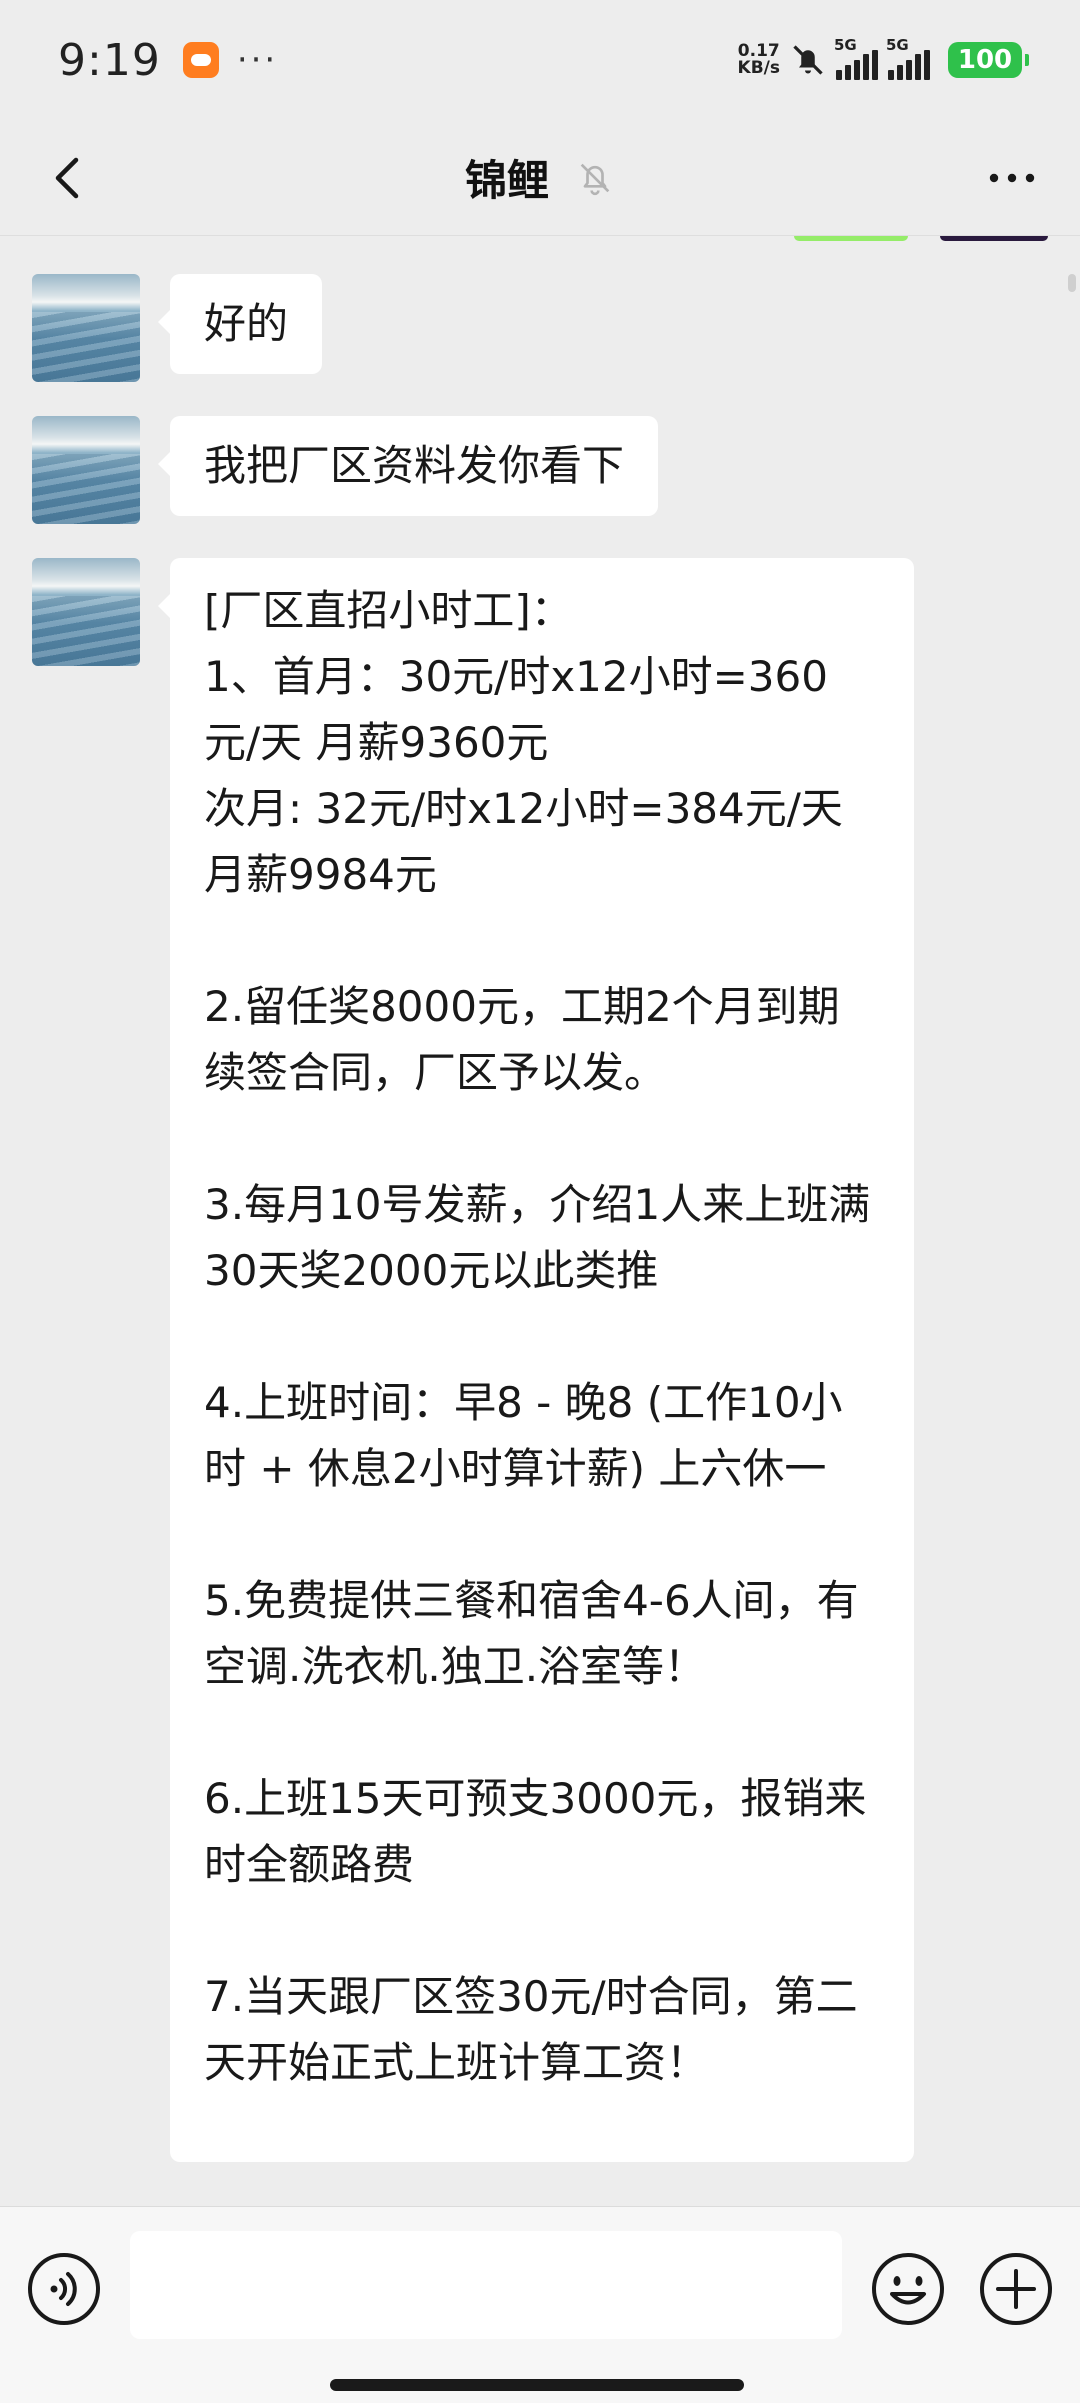 This screenshot has width=1080, height=2403. I want to click on header-title-group: 锦鲤, so click(540, 177).